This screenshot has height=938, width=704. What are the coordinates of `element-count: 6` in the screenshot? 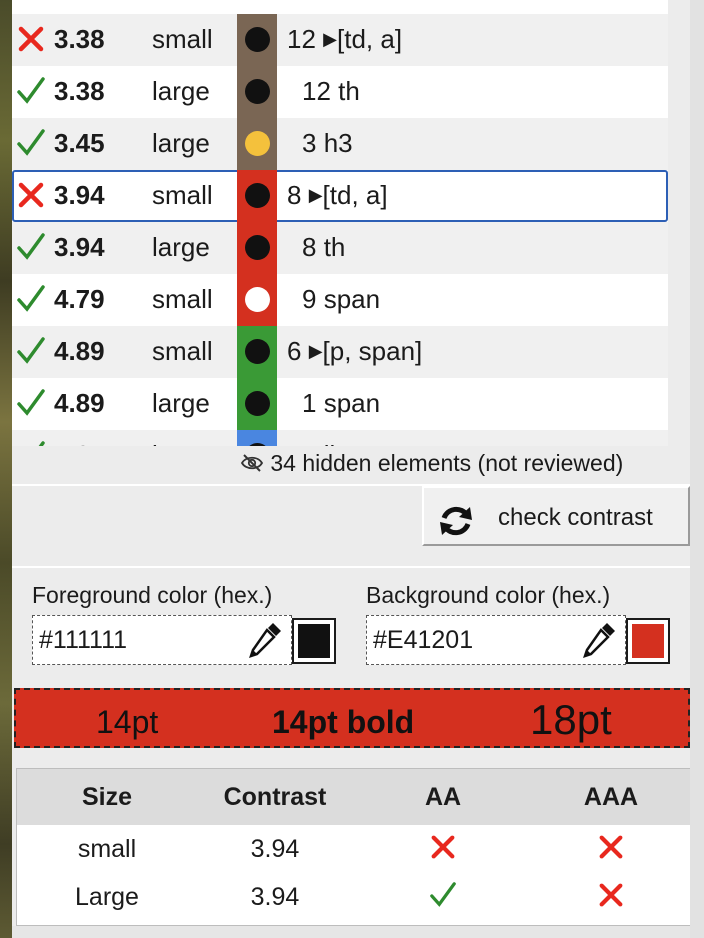 It's located at (294, 351).